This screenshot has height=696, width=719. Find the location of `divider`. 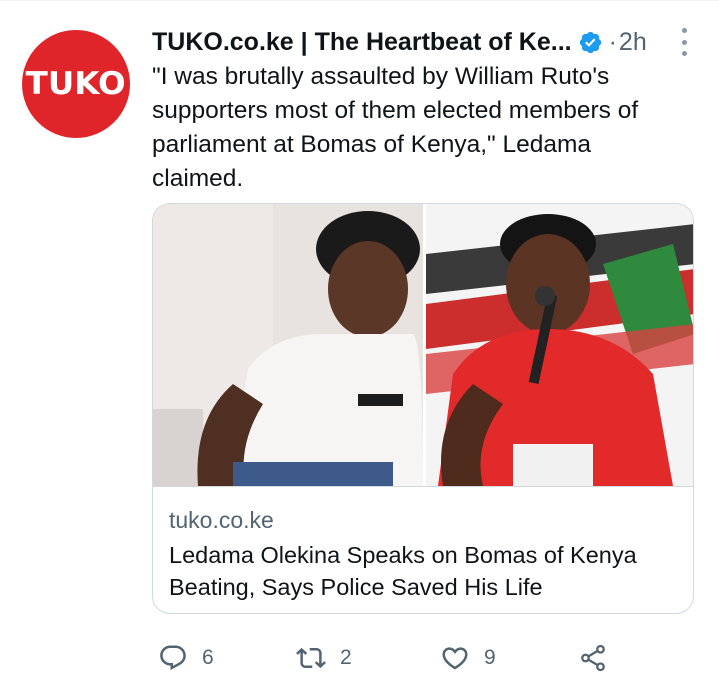

divider is located at coordinates (359, 0).